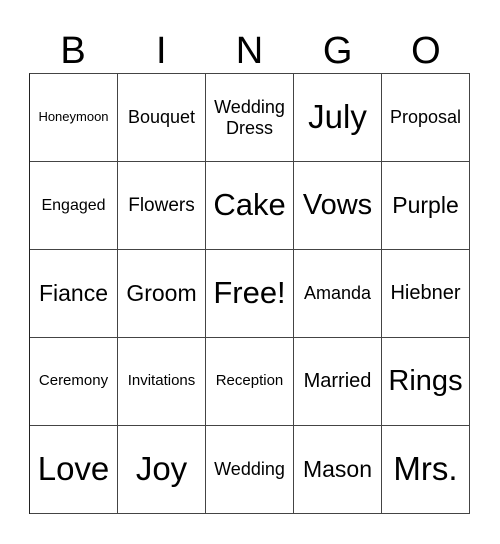 The height and width of the screenshot is (544, 500). I want to click on cell-text: Proposal, so click(425, 117).